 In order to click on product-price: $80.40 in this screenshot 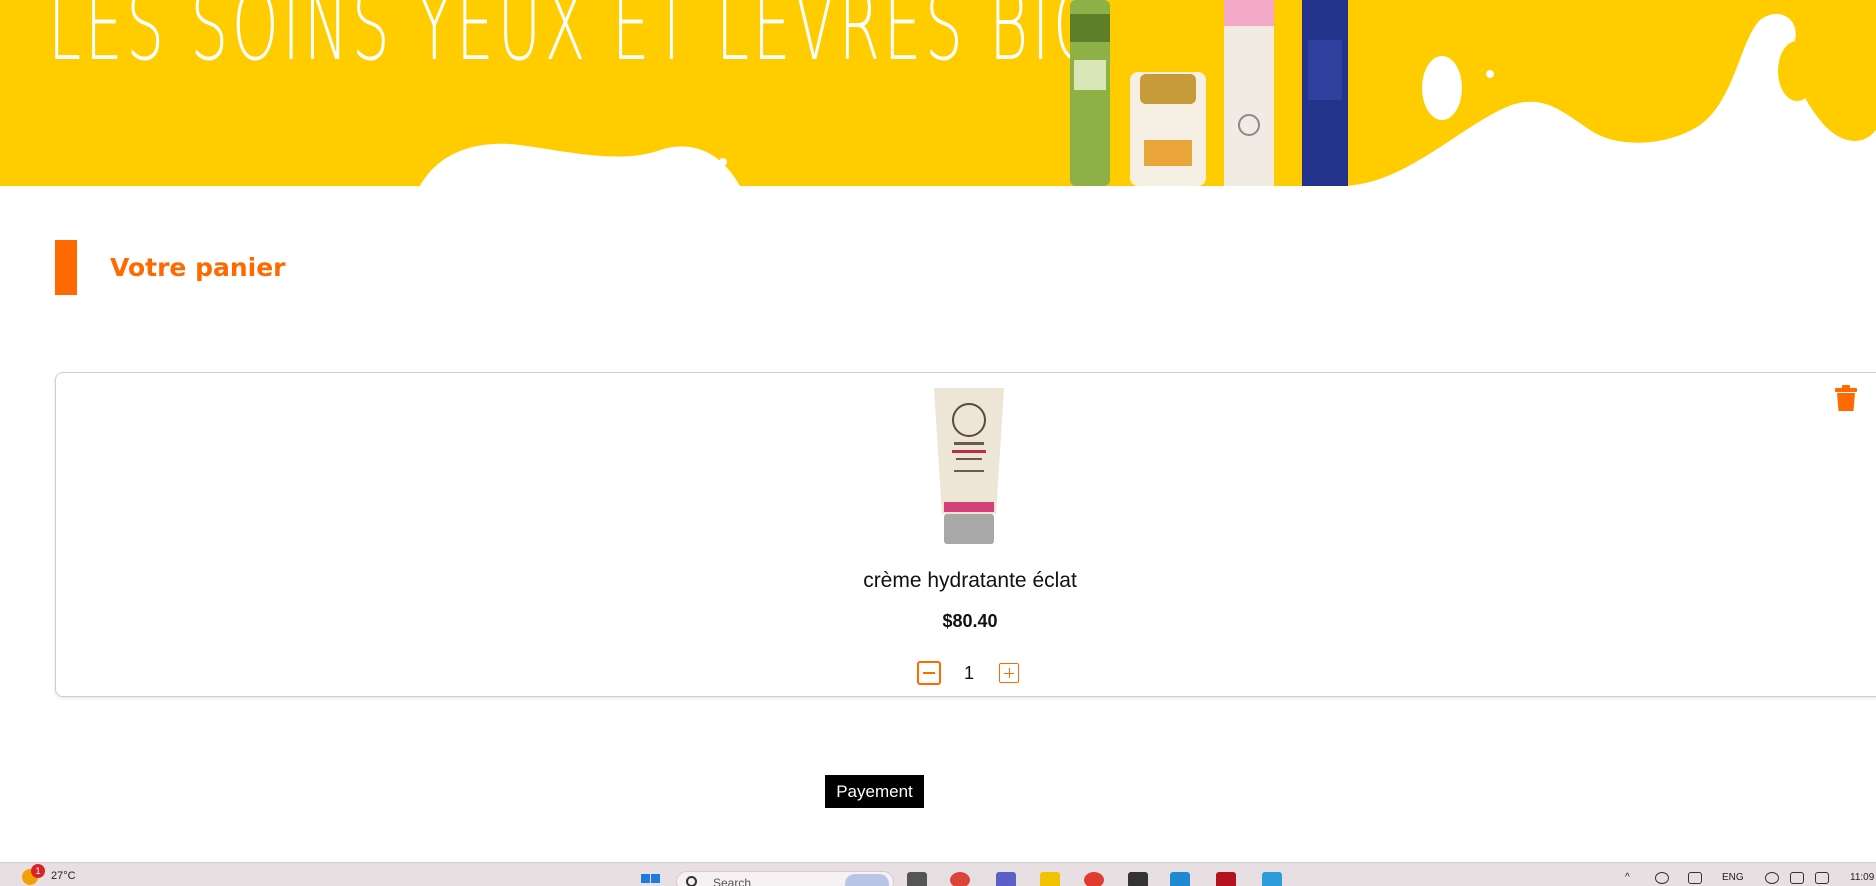, I will do `click(970, 621)`.